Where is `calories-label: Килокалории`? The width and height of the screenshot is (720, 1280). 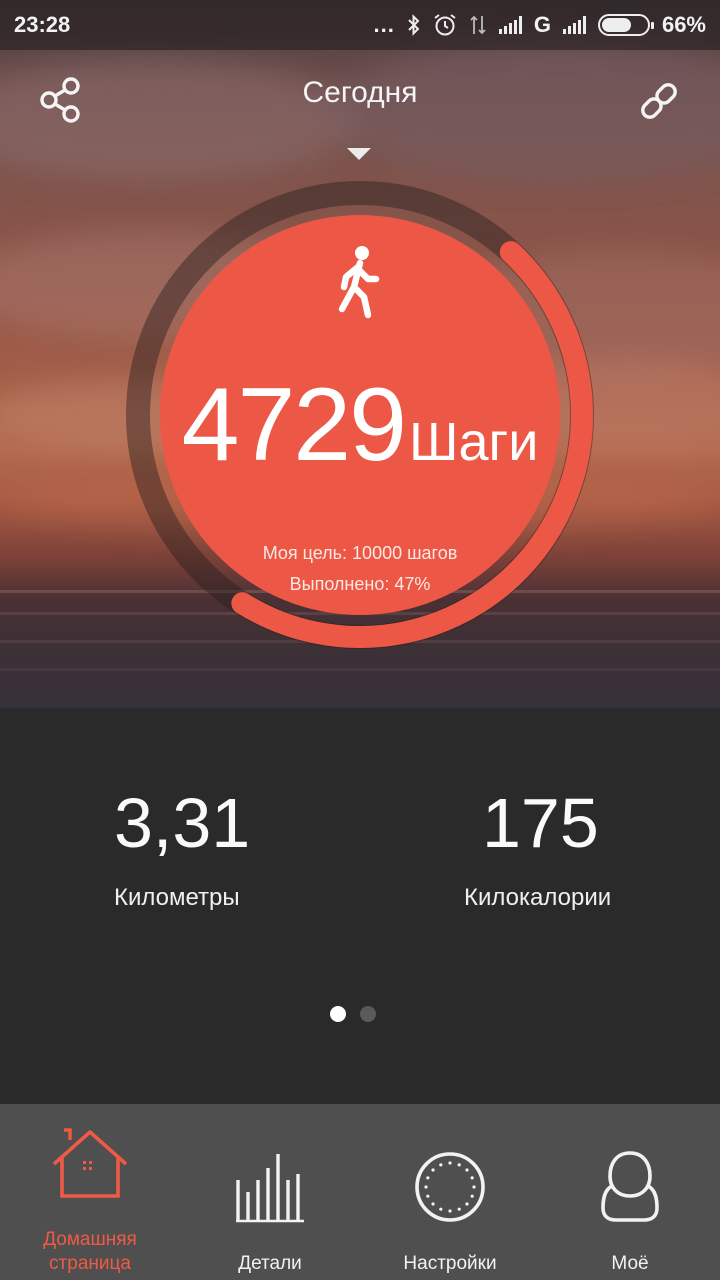
calories-label: Килокалории is located at coordinates (538, 897).